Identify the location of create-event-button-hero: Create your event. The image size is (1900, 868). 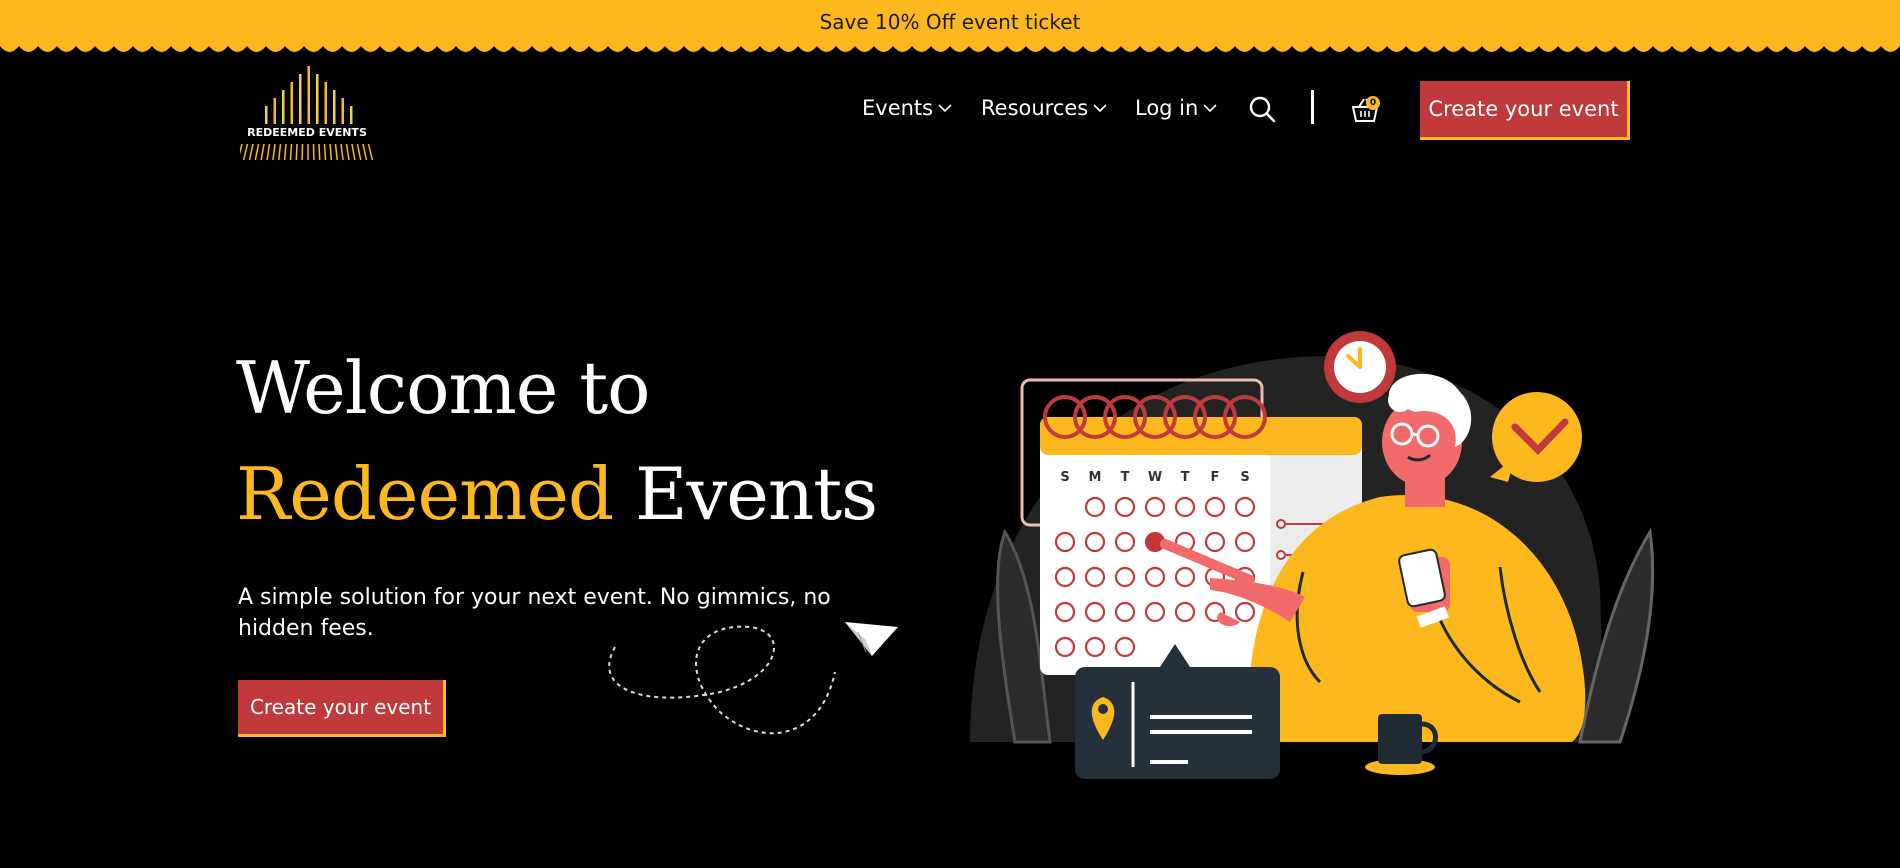
(342, 708).